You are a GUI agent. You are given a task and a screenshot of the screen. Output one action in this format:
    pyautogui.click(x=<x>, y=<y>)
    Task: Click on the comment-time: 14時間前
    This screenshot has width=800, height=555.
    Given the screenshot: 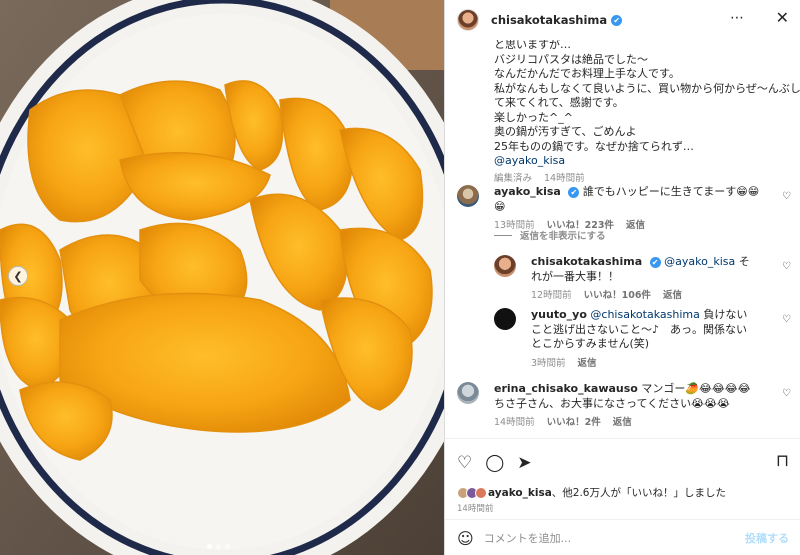 What is the action you would take?
    pyautogui.click(x=514, y=423)
    